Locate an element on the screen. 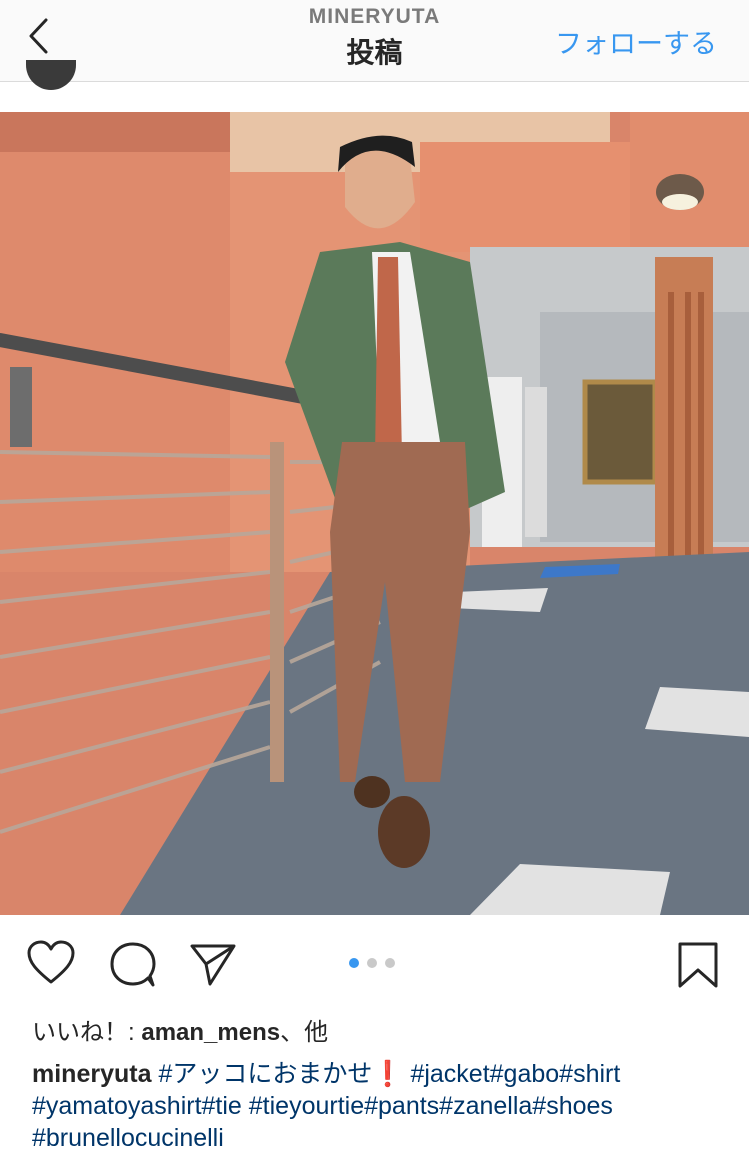 This screenshot has height=1167, width=749. share-button is located at coordinates (213, 966).